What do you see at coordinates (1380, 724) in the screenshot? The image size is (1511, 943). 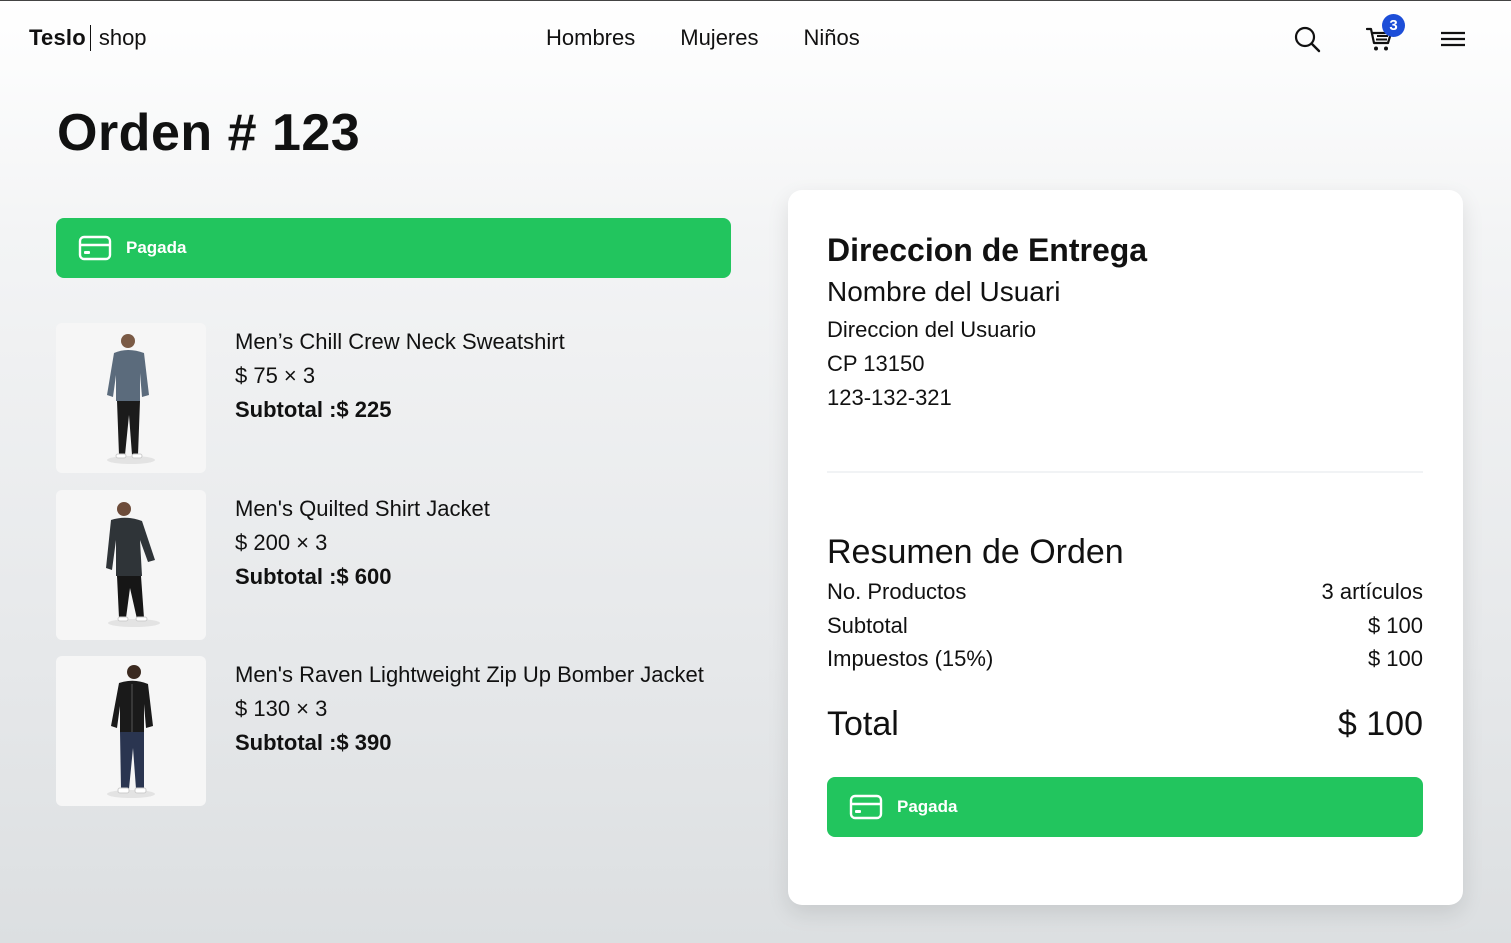 I see `total-value: $ 100` at bounding box center [1380, 724].